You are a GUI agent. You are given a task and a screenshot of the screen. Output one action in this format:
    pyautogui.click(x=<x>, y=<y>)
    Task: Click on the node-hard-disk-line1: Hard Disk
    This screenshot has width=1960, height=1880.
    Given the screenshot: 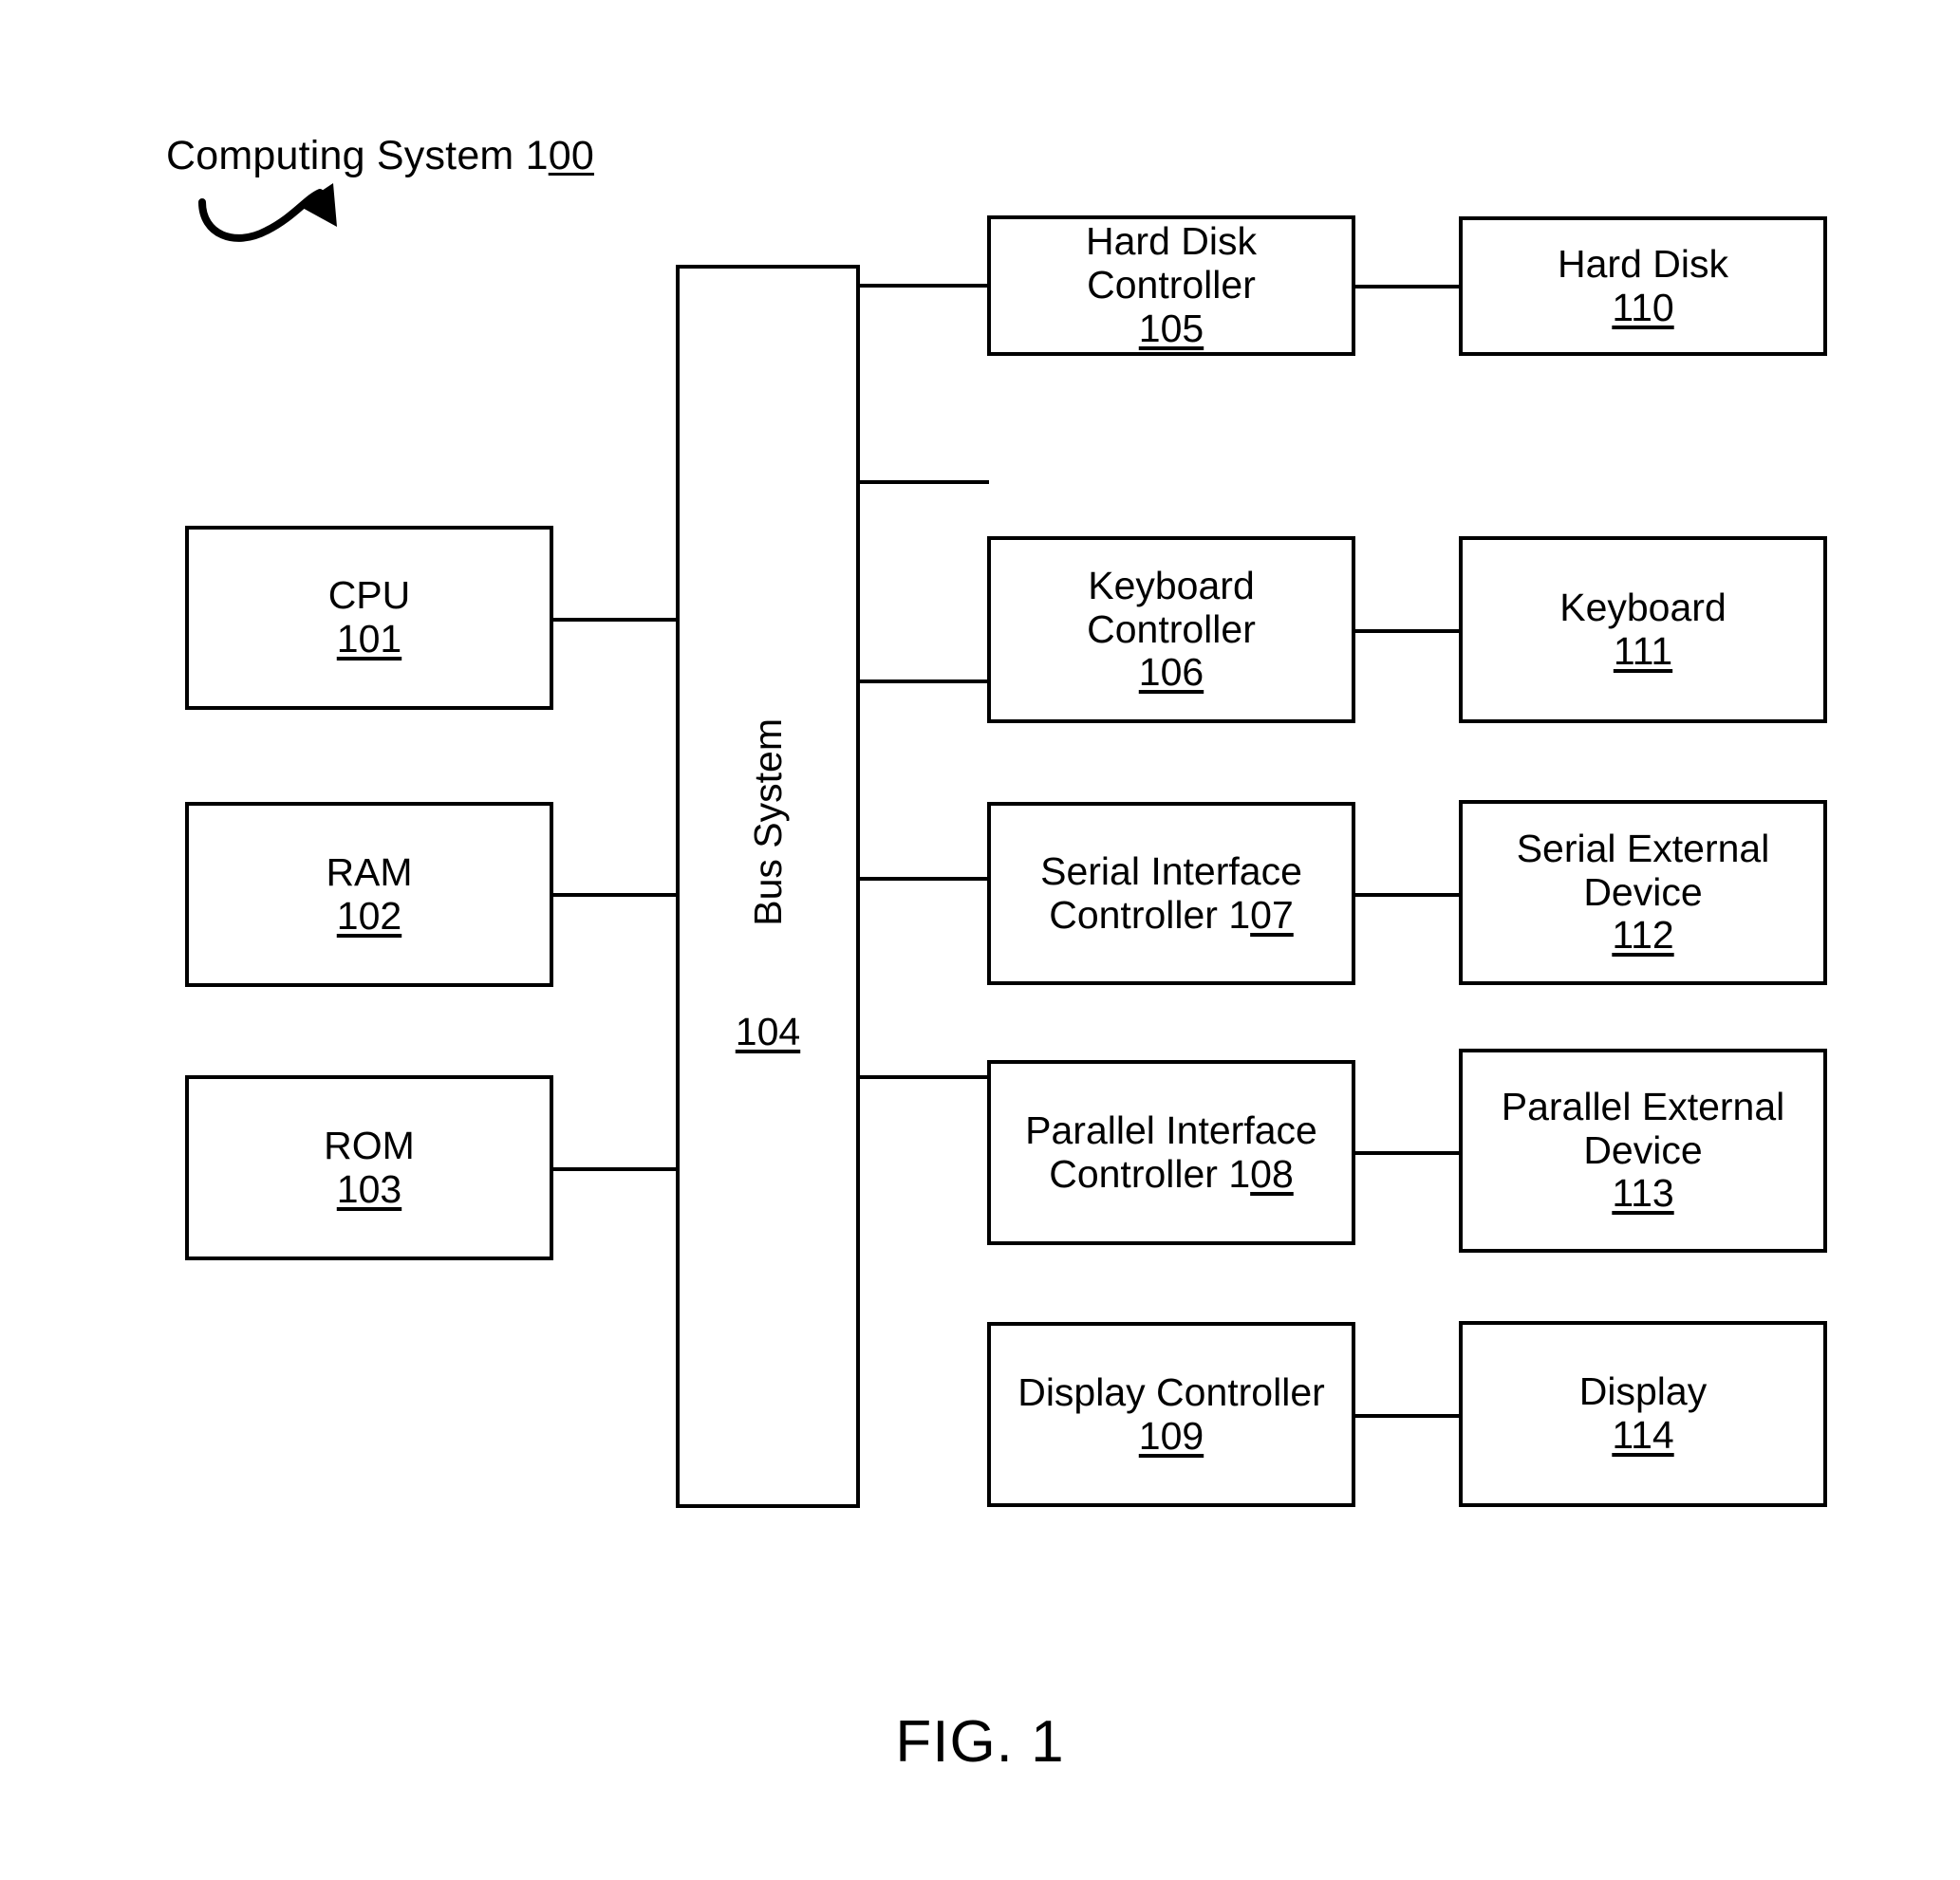 What is the action you would take?
    pyautogui.click(x=1643, y=263)
    